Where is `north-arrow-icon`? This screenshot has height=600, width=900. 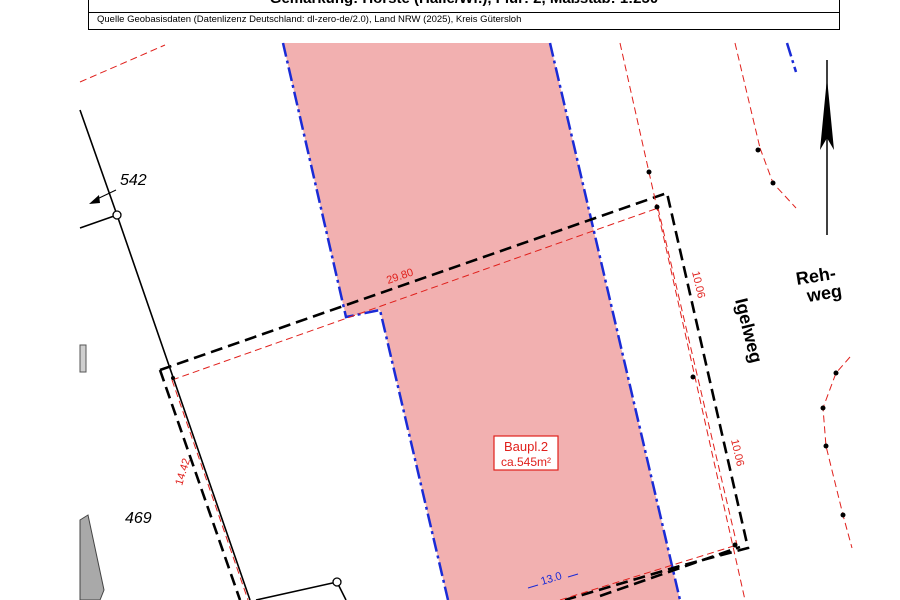 north-arrow-icon is located at coordinates (827, 147).